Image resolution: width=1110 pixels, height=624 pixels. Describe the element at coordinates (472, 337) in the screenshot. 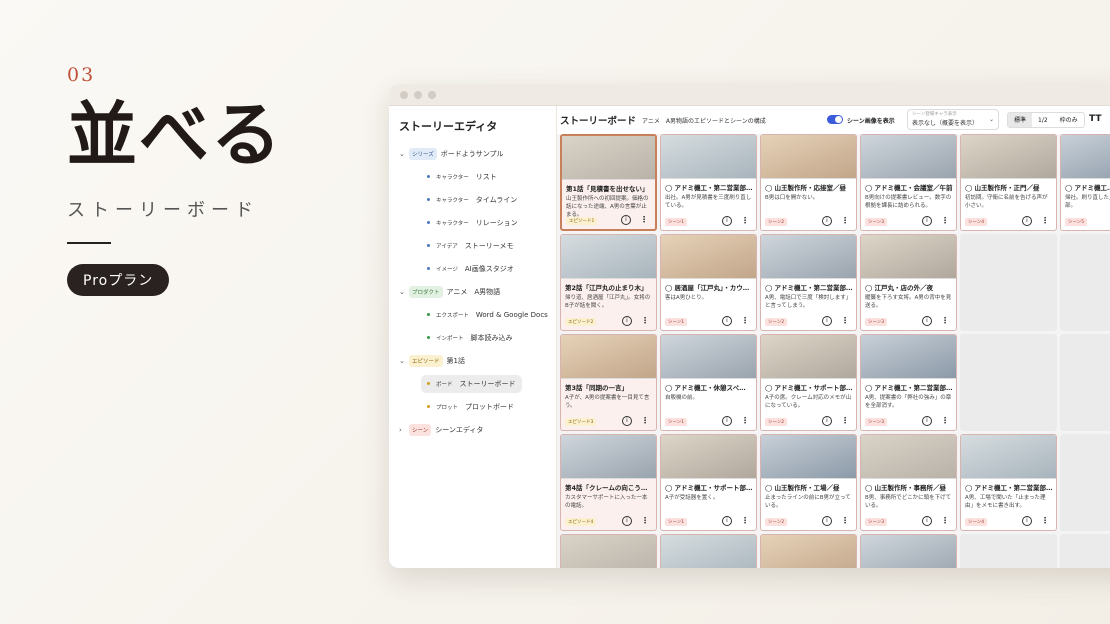

I see `sidebar-item-import: インポート 脚本読み込み` at that location.